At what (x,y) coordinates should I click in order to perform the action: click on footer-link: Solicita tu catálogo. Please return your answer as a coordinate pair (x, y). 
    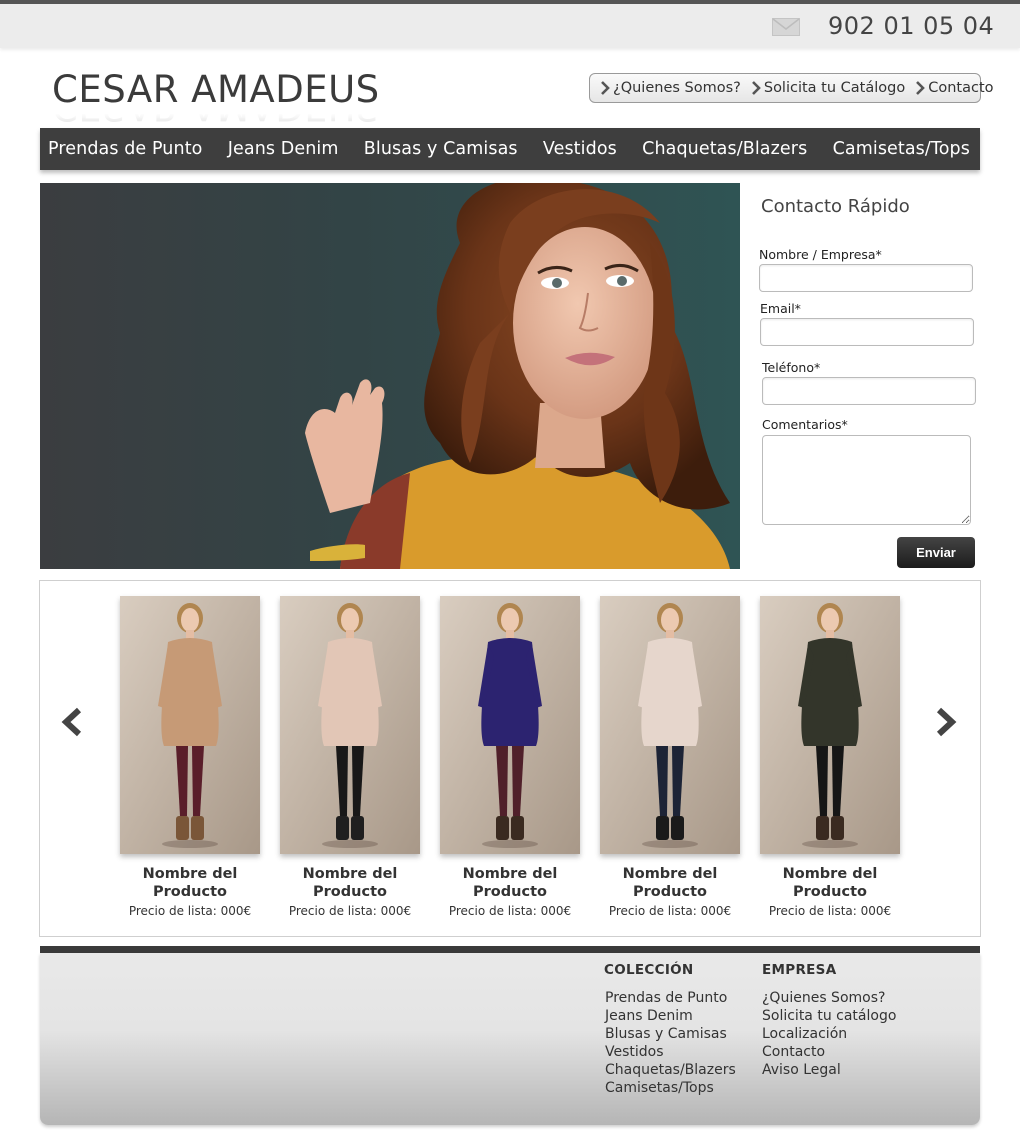
    Looking at the image, I should click on (829, 1016).